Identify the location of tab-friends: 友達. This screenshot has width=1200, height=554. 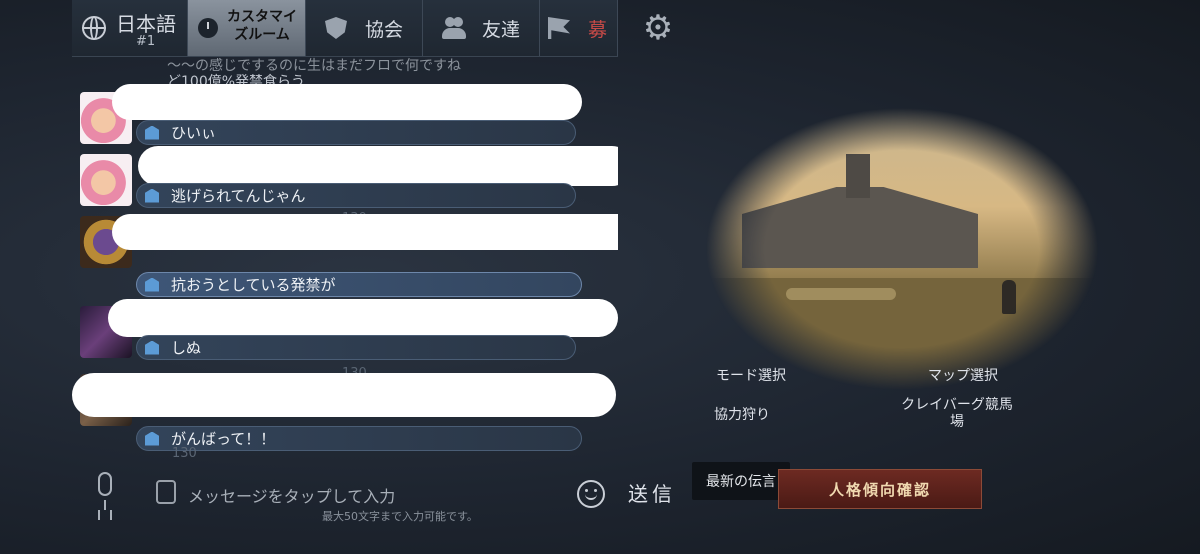
(481, 28).